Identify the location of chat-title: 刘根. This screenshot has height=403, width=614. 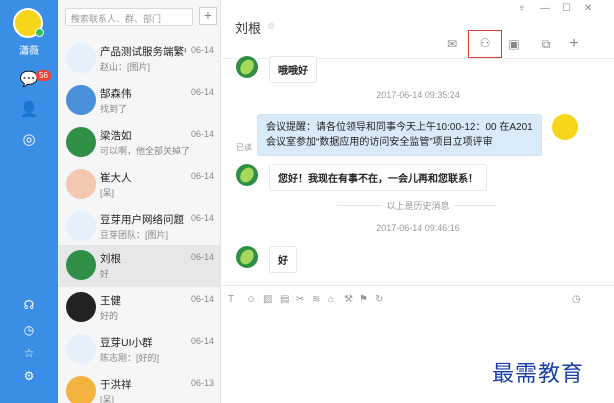
(248, 28).